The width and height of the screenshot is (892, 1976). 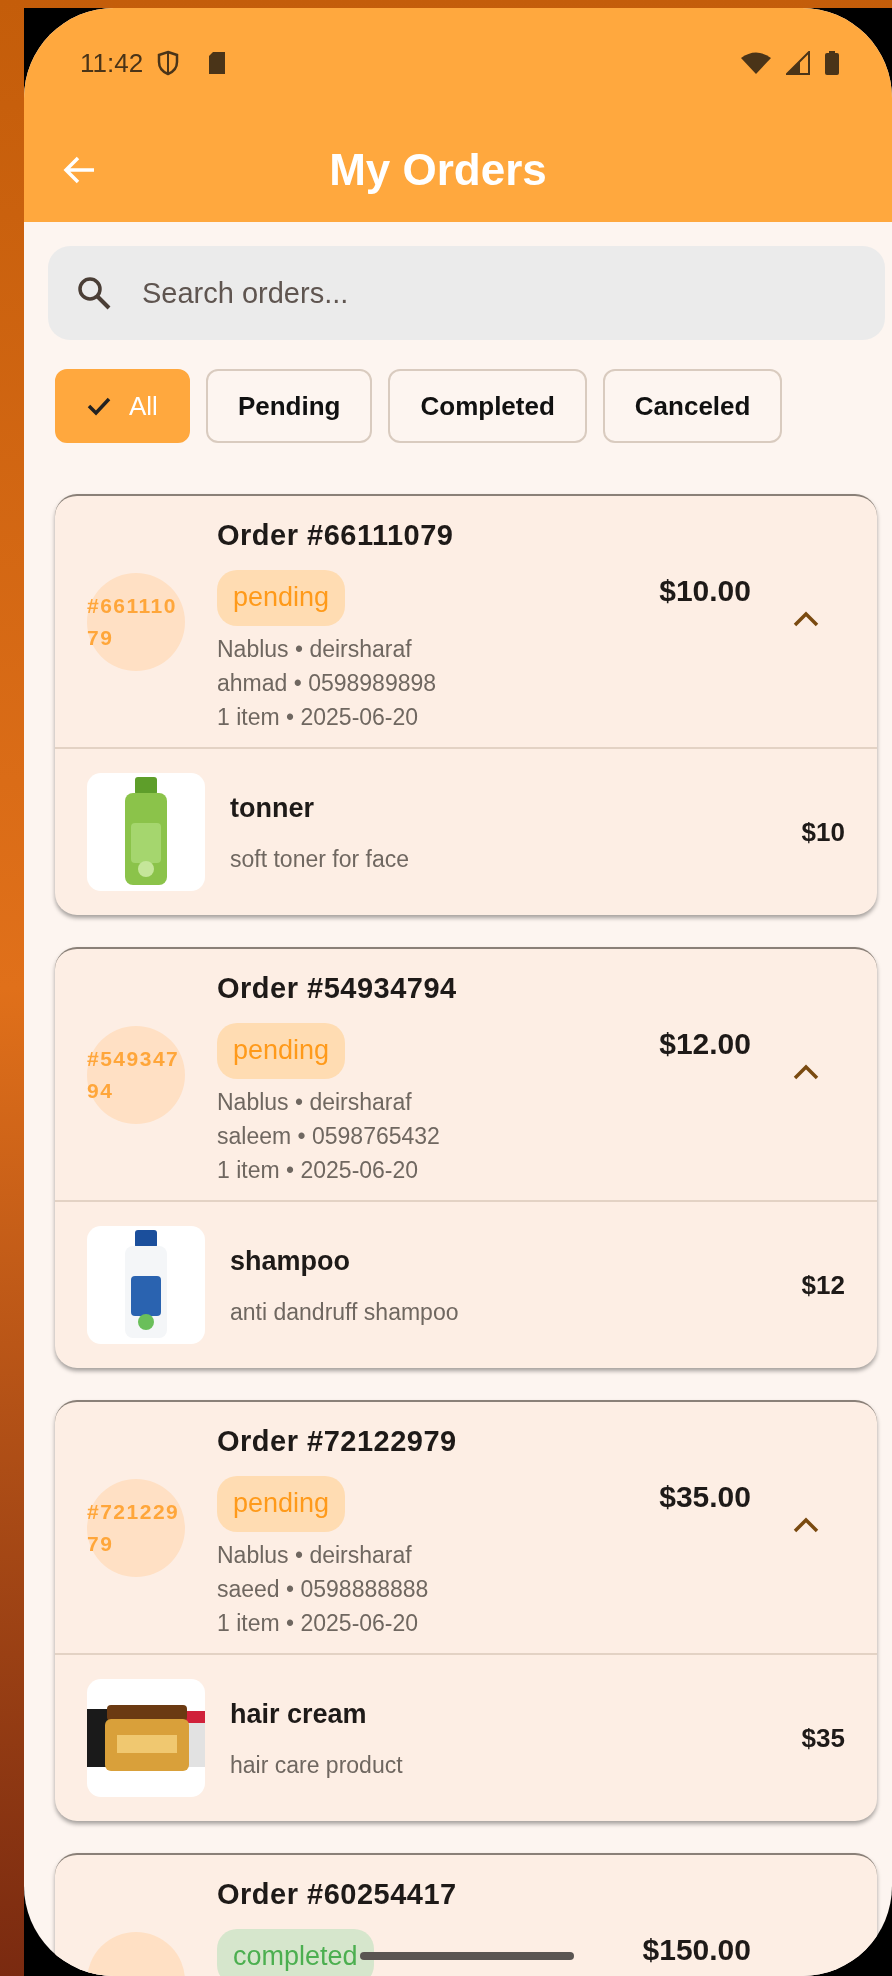 I want to click on signal-icon, so click(x=798, y=63).